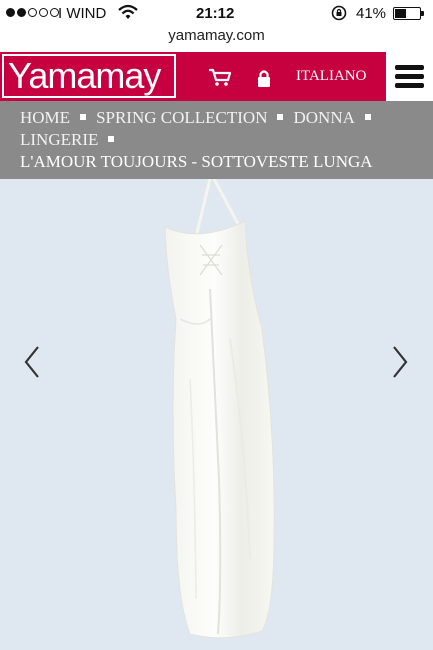  I want to click on cart-icon, so click(220, 77).